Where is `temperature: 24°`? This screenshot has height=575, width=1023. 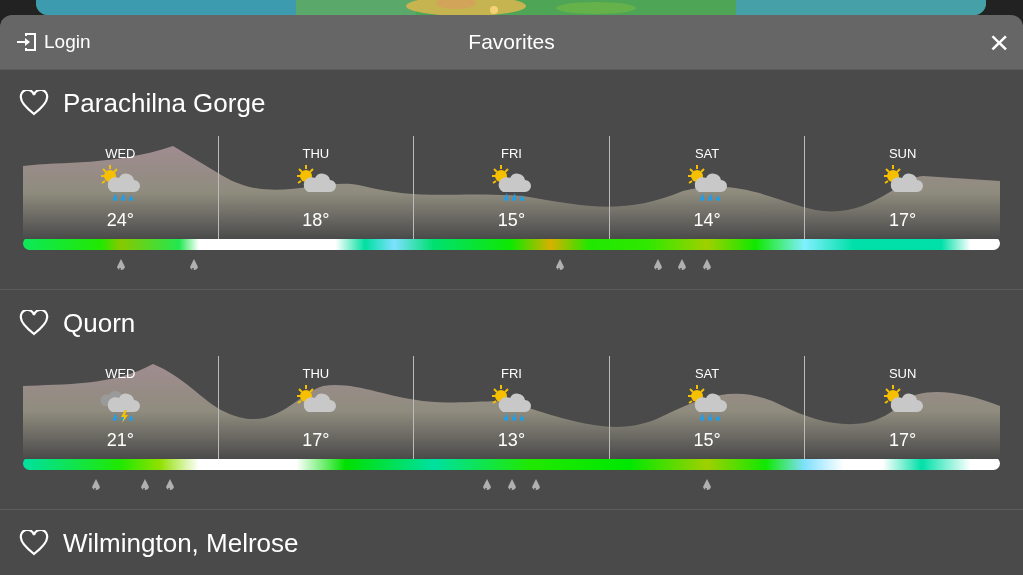 temperature: 24° is located at coordinates (120, 220).